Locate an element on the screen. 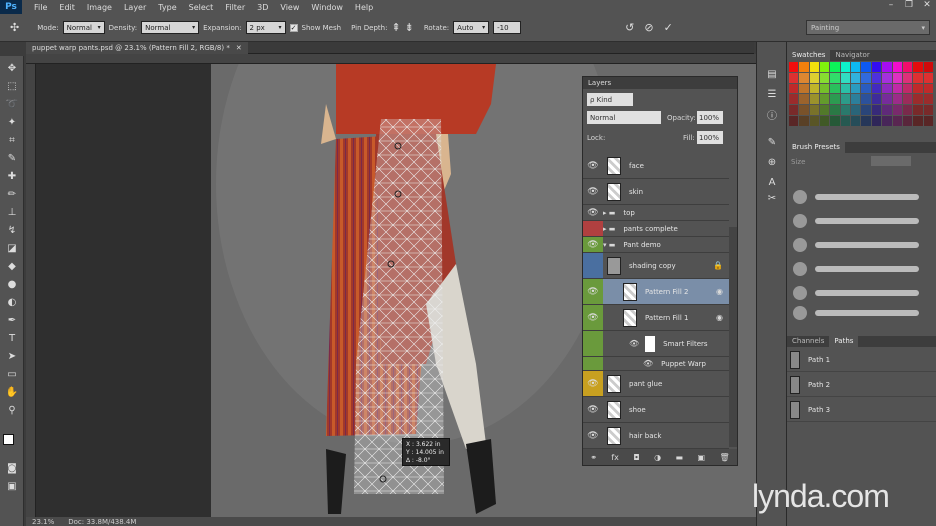 This screenshot has width=936, height=526. foreground-color-swatch is located at coordinates (8, 439).